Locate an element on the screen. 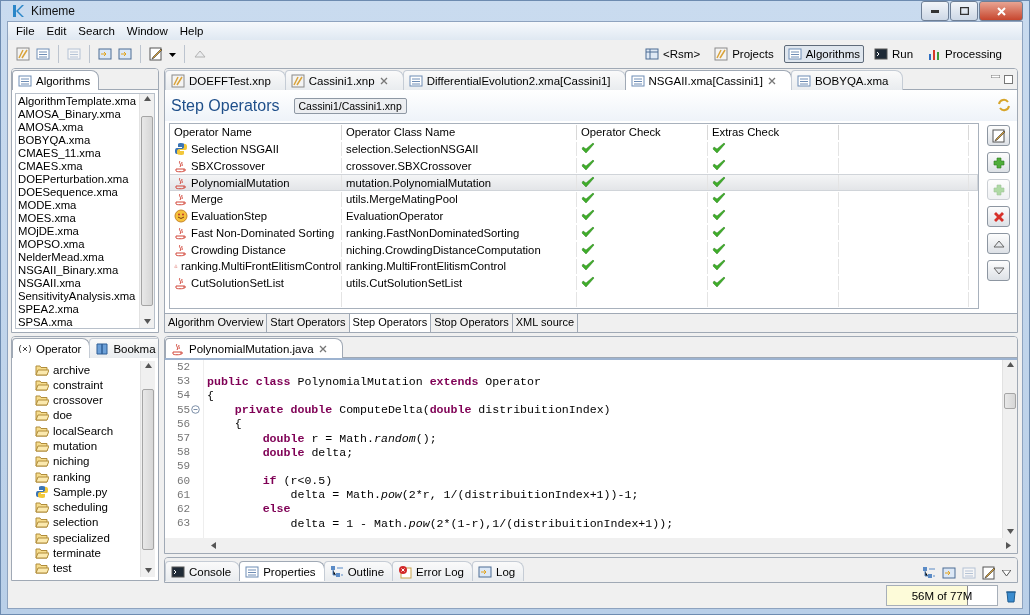 This screenshot has width=1030, height=615. menu-item: Search is located at coordinates (96, 31).